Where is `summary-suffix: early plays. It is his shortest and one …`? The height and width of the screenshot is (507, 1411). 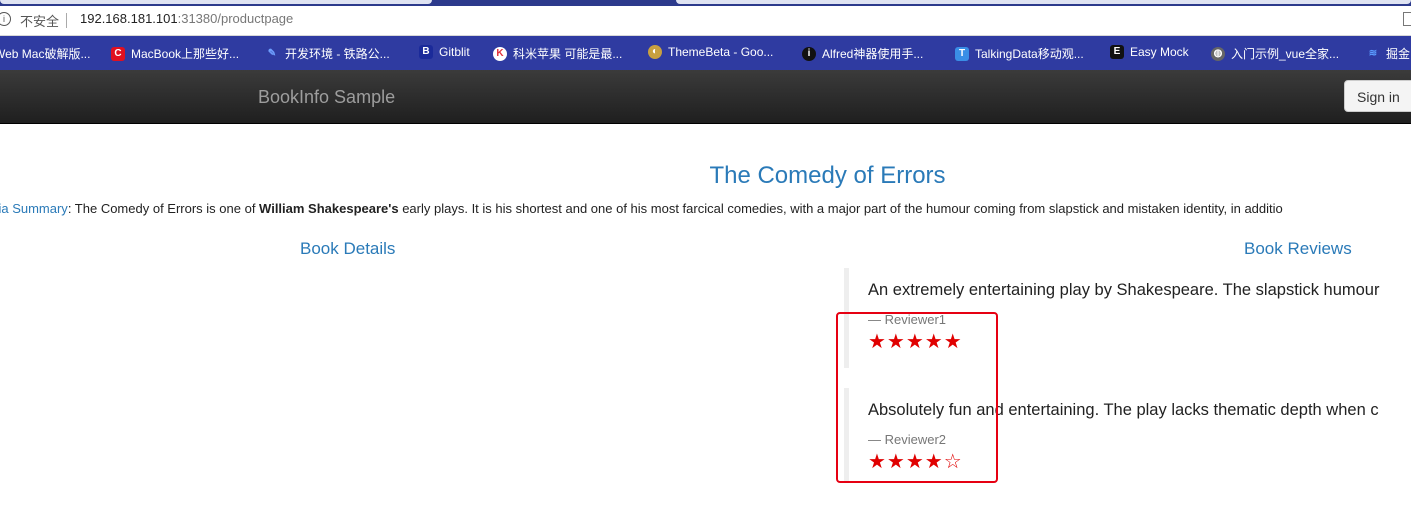
summary-suffix: early plays. It is his shortest and one … is located at coordinates (840, 208).